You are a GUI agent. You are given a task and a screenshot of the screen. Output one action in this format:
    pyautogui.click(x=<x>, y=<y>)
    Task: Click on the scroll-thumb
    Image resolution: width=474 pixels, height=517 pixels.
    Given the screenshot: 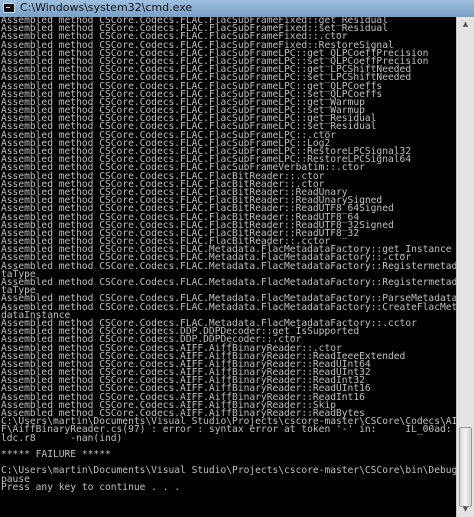 What is the action you would take?
    pyautogui.click(x=465, y=467)
    